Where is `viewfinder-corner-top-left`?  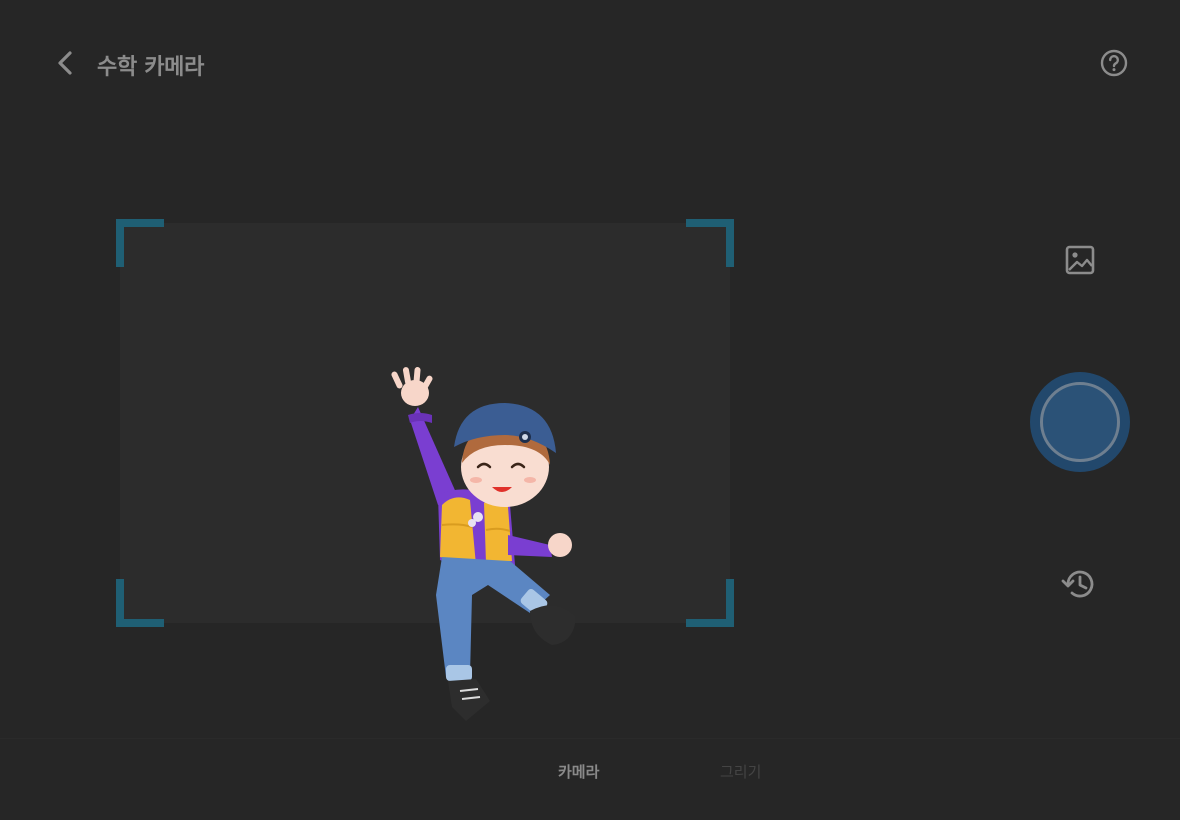 viewfinder-corner-top-left is located at coordinates (140, 243).